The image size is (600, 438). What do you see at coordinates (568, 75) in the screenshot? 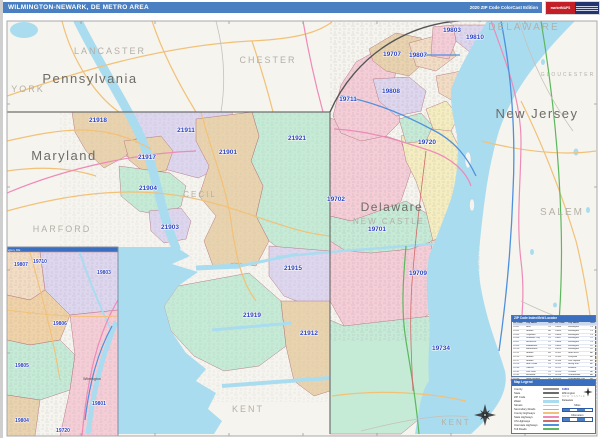
I see `county-label: GLOUCESTER` at bounding box center [568, 75].